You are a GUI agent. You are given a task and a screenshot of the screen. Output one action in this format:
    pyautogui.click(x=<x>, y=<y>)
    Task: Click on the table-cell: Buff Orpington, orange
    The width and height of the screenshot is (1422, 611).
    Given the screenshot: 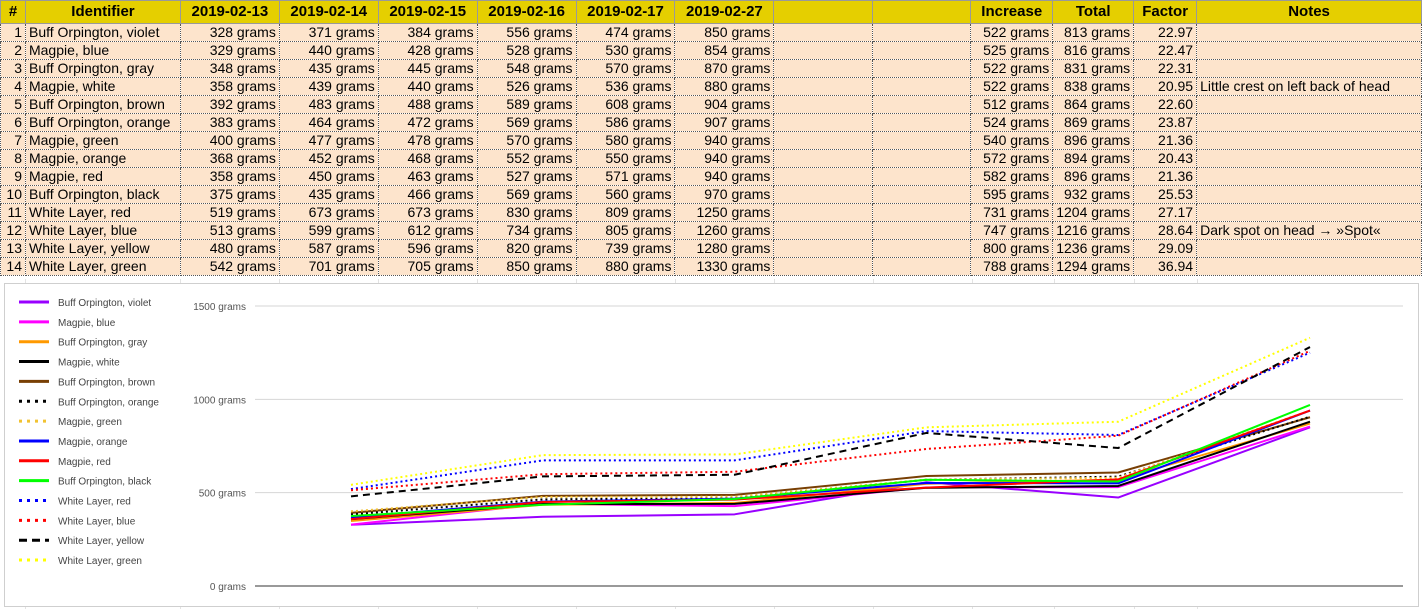 What is the action you would take?
    pyautogui.click(x=102, y=122)
    